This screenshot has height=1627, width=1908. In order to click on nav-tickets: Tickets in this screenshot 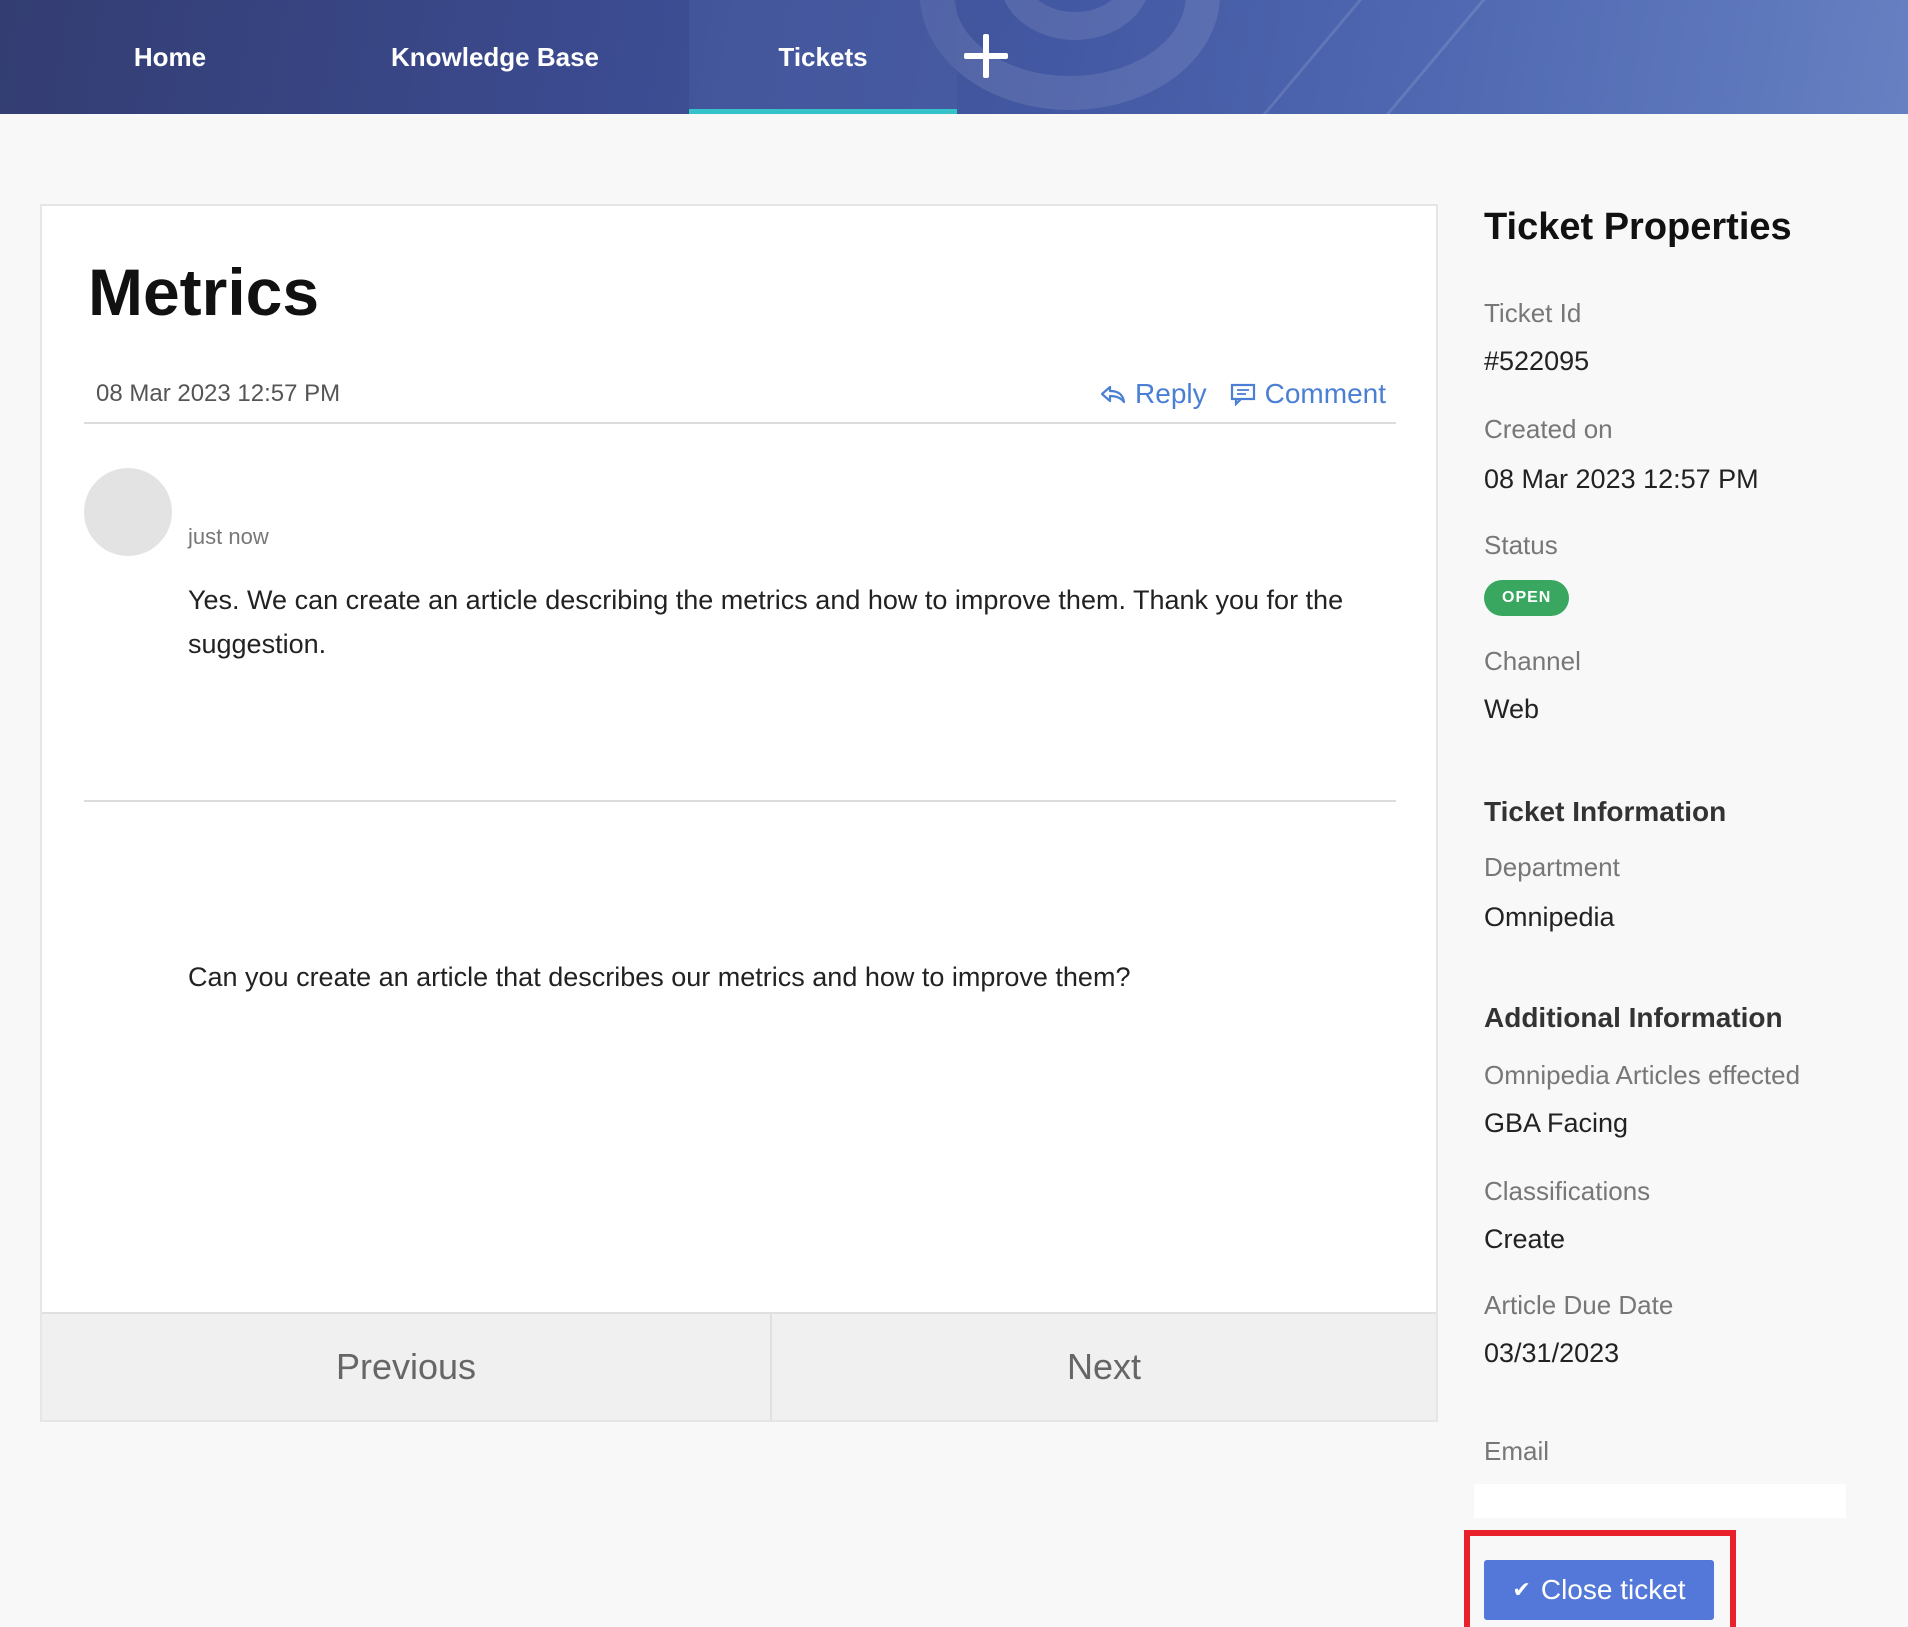, I will do `click(823, 57)`.